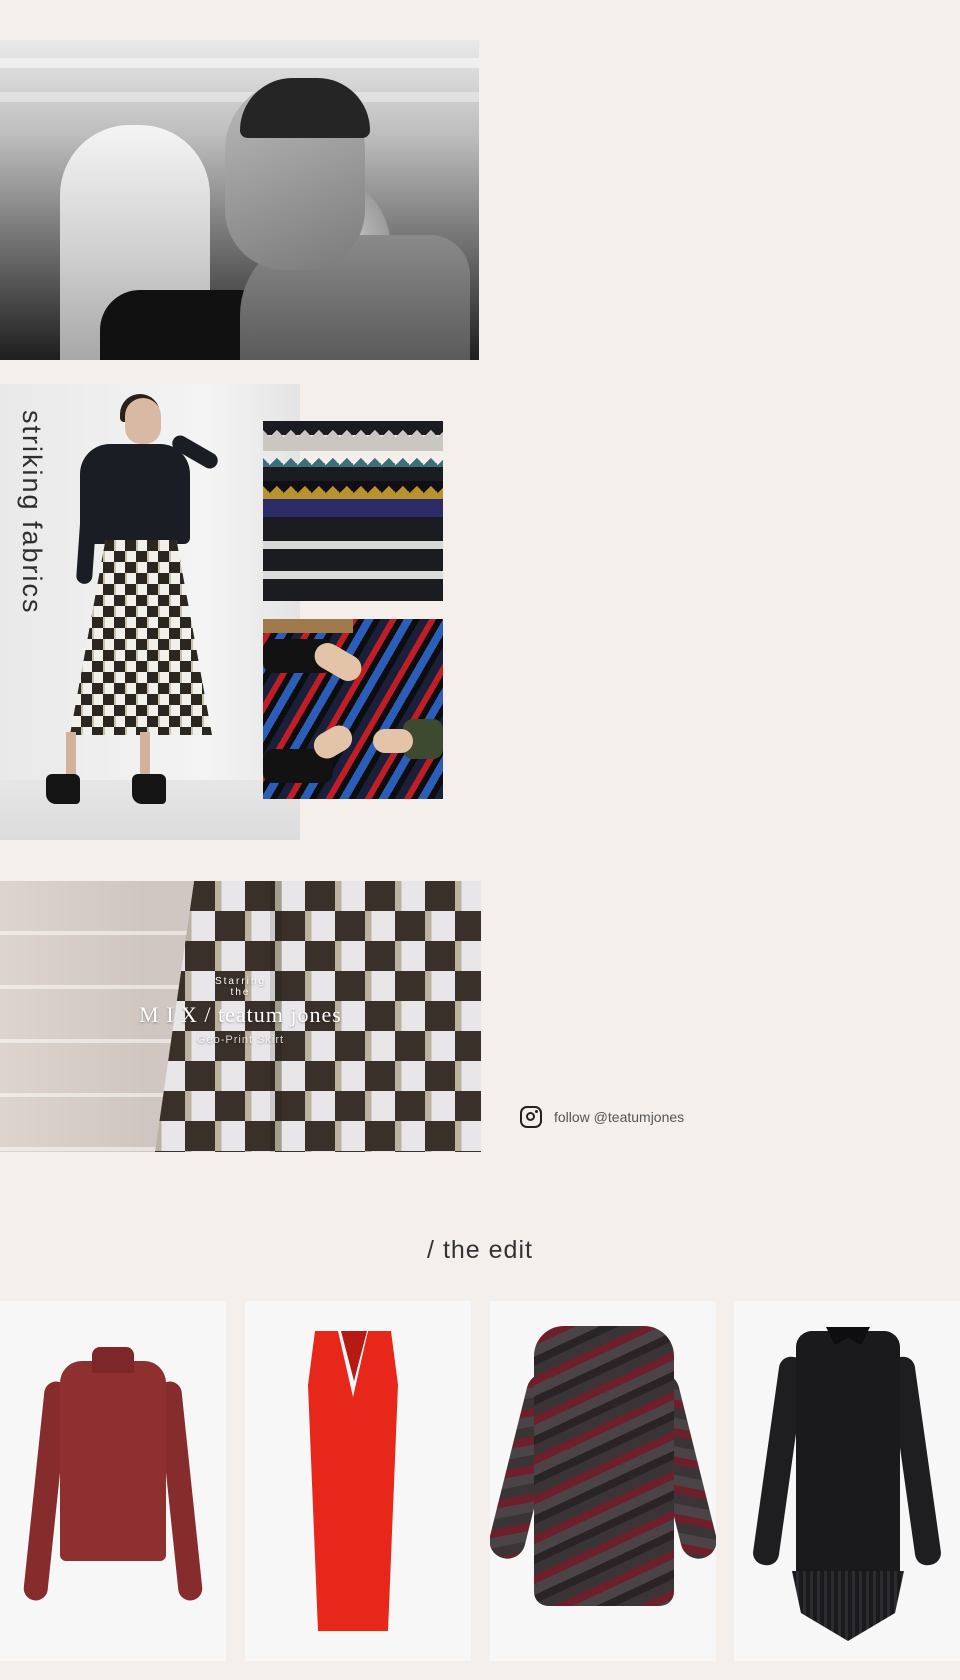 This screenshot has height=1680, width=960. I want to click on product-card-sweater, so click(113, 1481).